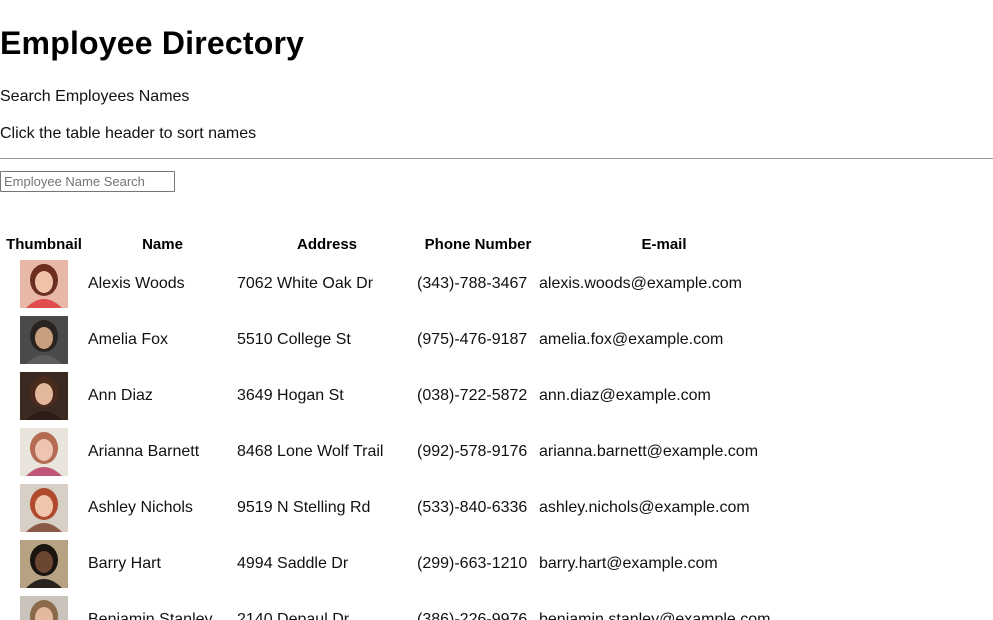 The height and width of the screenshot is (620, 993). I want to click on employee-phone: (343)-788-3467, so click(472, 283).